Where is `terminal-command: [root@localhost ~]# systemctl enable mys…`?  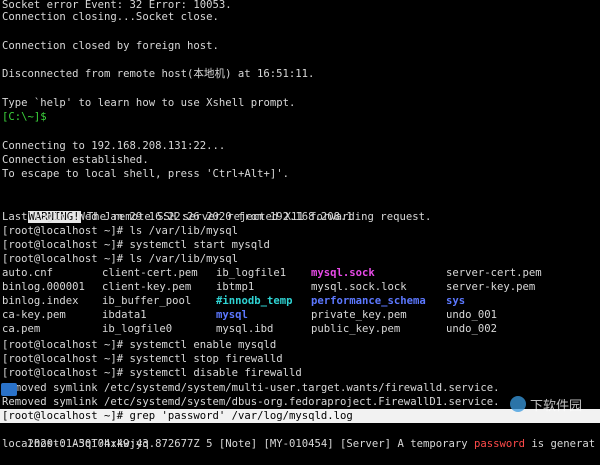 terminal-command: [root@localhost ~]# systemctl enable mys… is located at coordinates (139, 345).